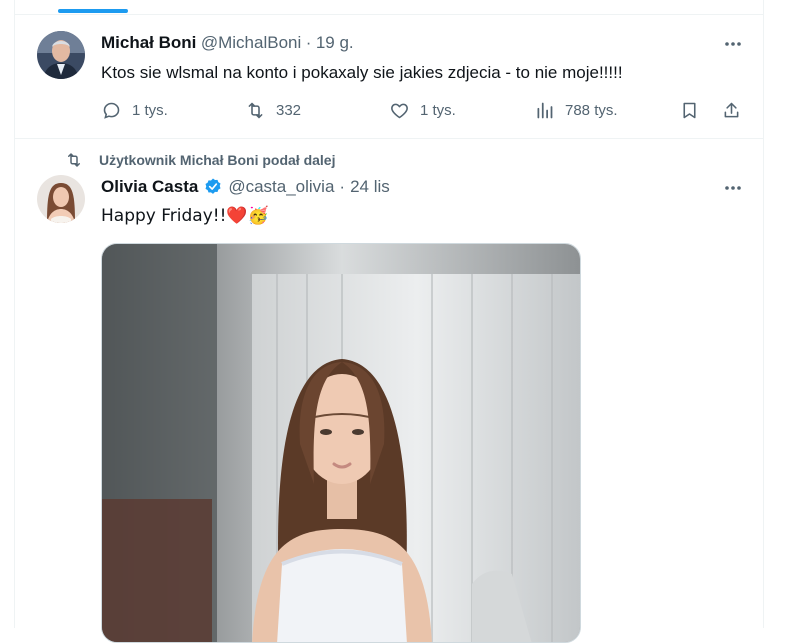 The width and height of the screenshot is (788, 643). Describe the element at coordinates (335, 42) in the screenshot. I see `tweet-time: 19 g.` at that location.